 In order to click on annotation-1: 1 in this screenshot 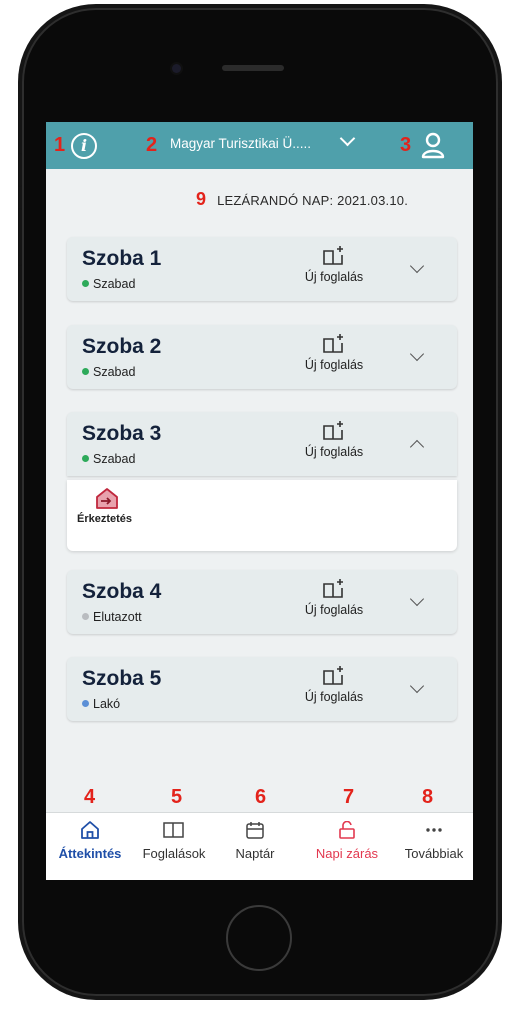, I will do `click(60, 145)`.